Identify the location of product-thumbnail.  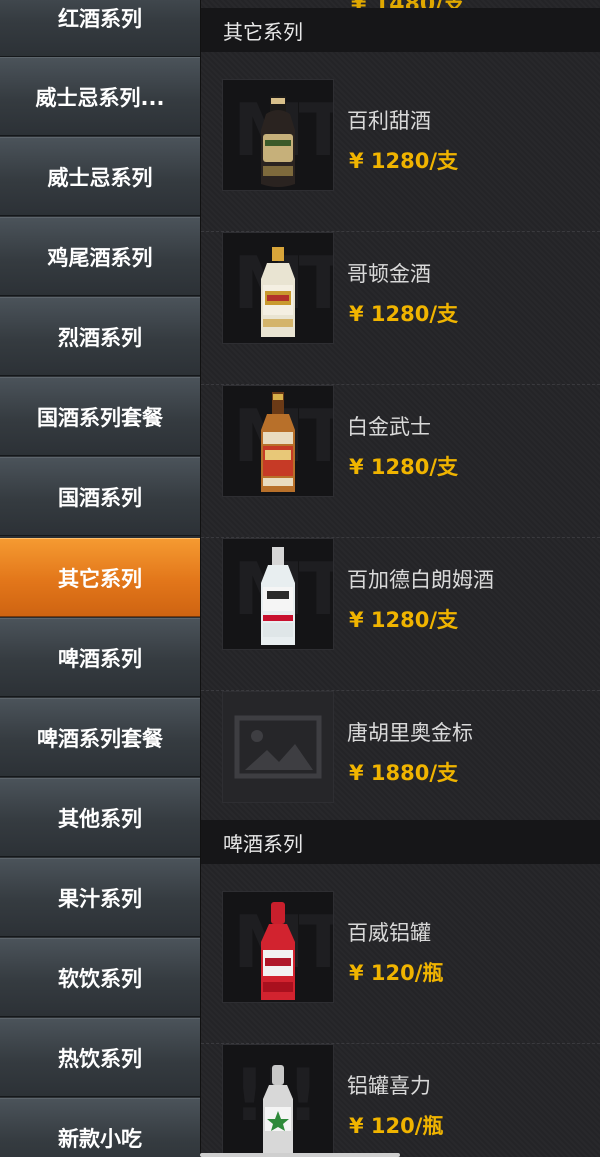
(278, 747).